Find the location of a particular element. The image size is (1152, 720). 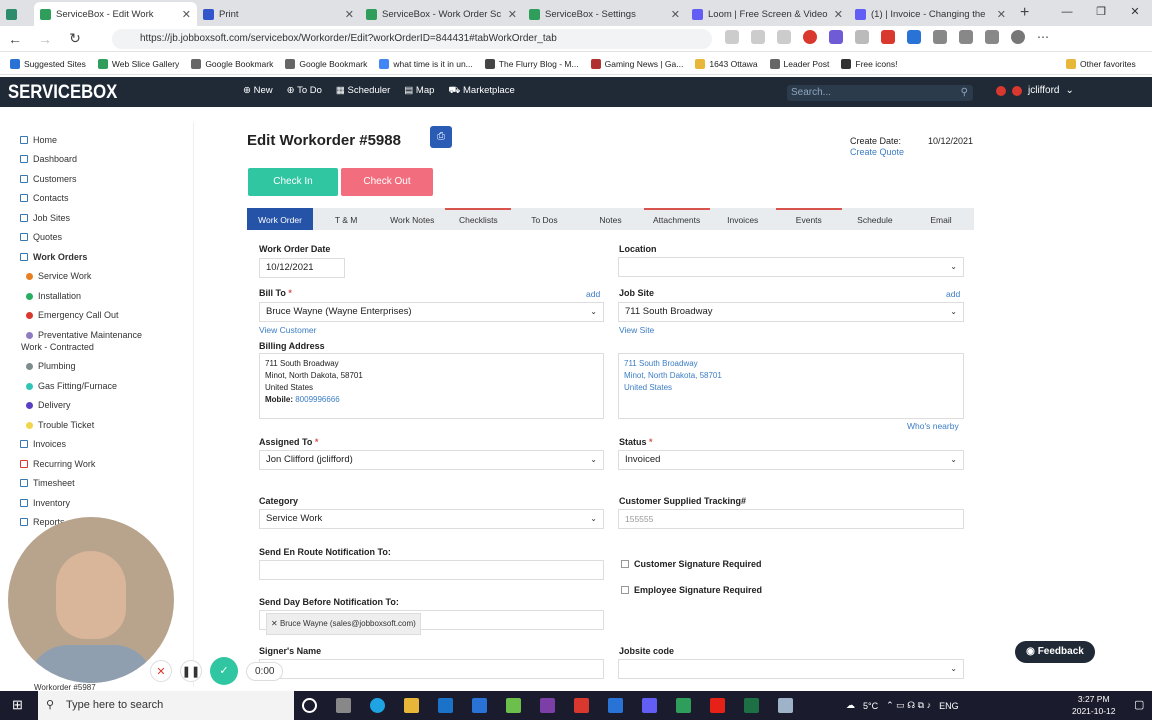

vscode-icon is located at coordinates (479, 705).